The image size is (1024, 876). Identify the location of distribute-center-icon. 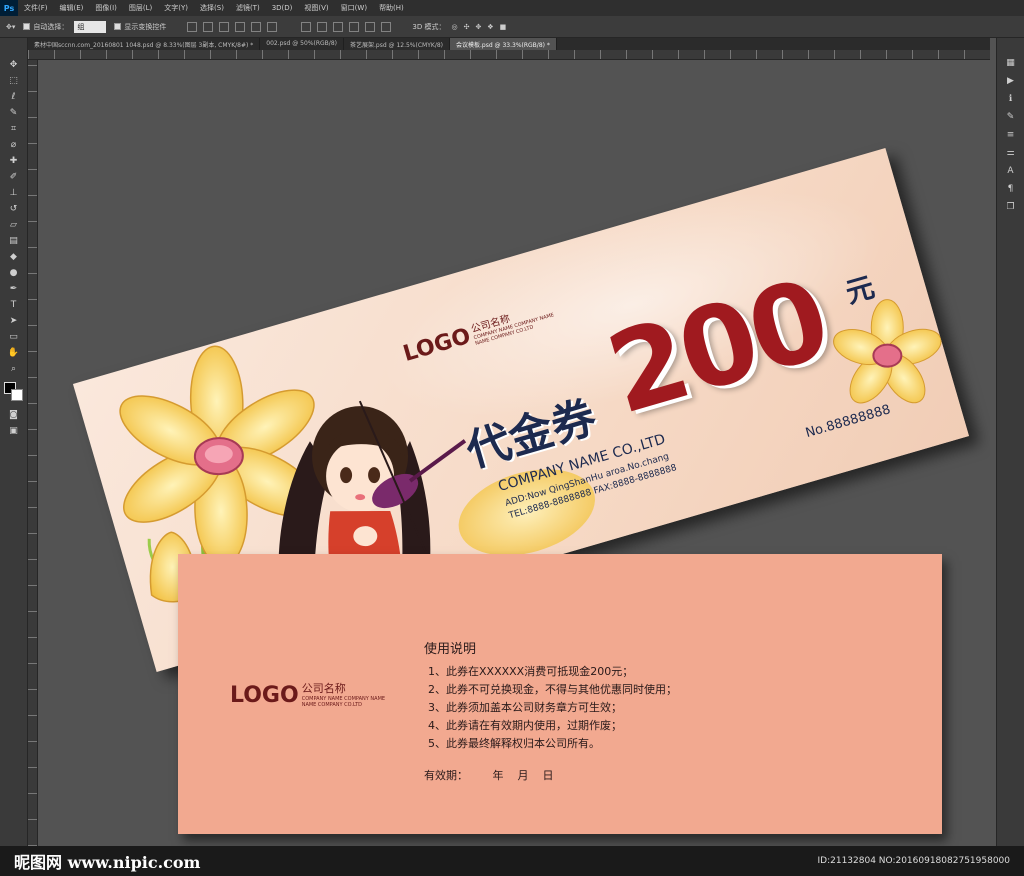
(370, 26).